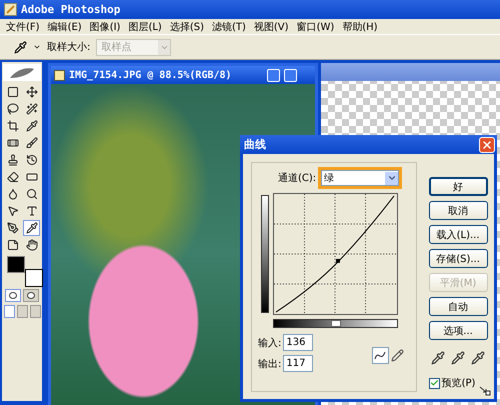 The image size is (500, 405). Describe the element at coordinates (12, 92) in the screenshot. I see `marquee-icon` at that location.